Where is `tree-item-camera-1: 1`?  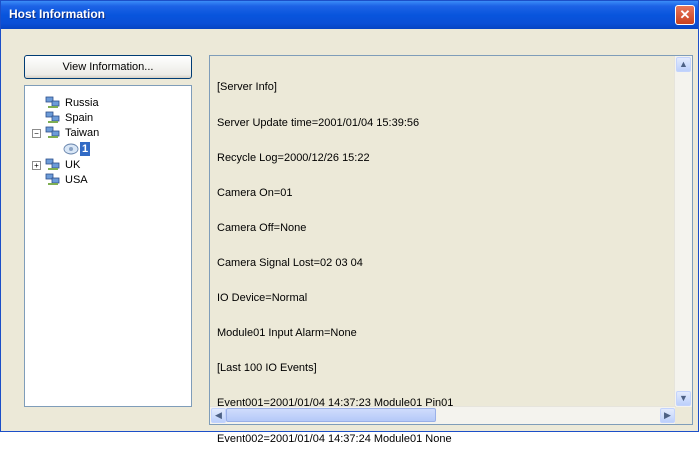 tree-item-camera-1: 1 is located at coordinates (83, 149).